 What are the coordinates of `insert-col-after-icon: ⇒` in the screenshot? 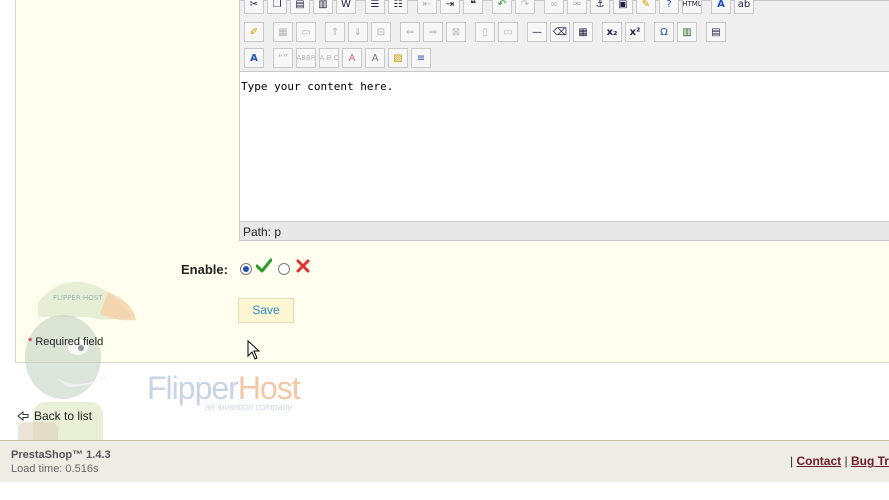 It's located at (433, 32).